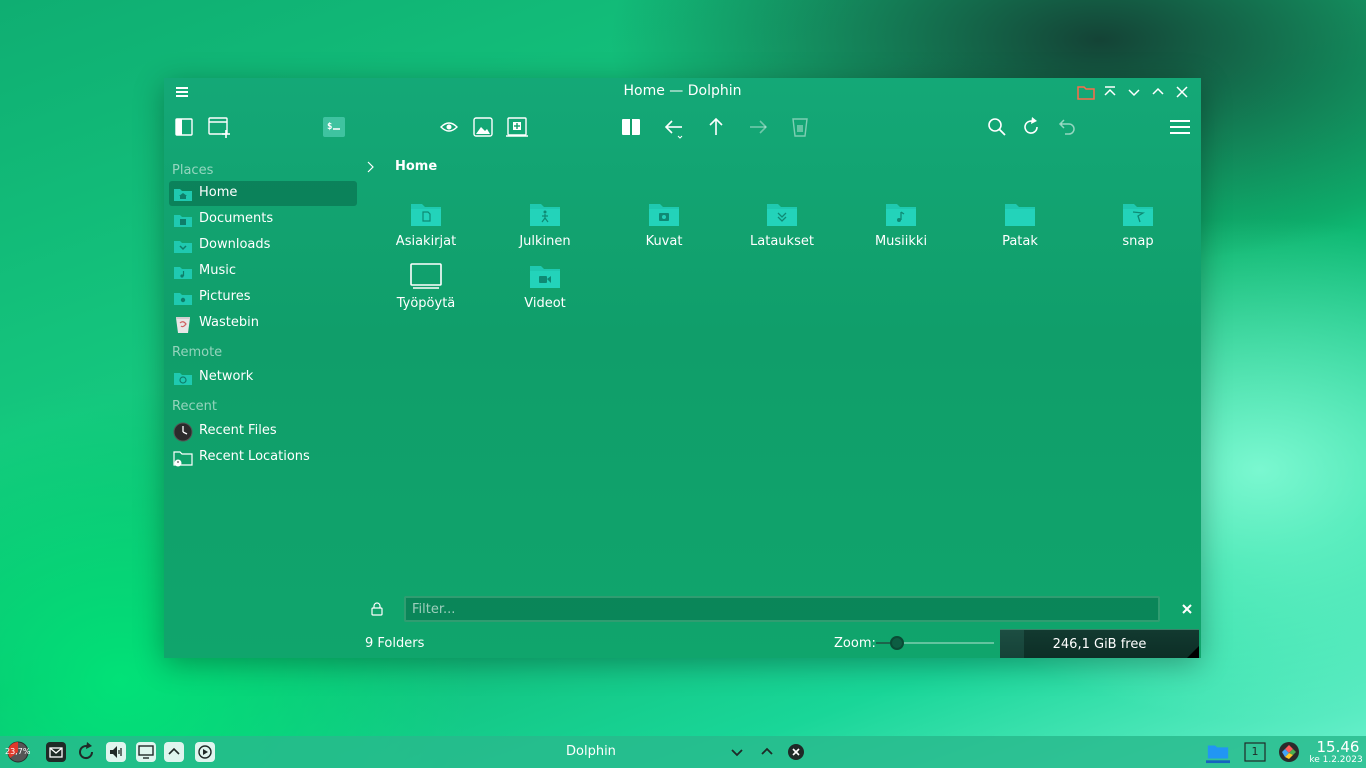 The height and width of the screenshot is (768, 1366). What do you see at coordinates (1336, 760) in the screenshot?
I see `clock-date: ke 1.2.2023` at bounding box center [1336, 760].